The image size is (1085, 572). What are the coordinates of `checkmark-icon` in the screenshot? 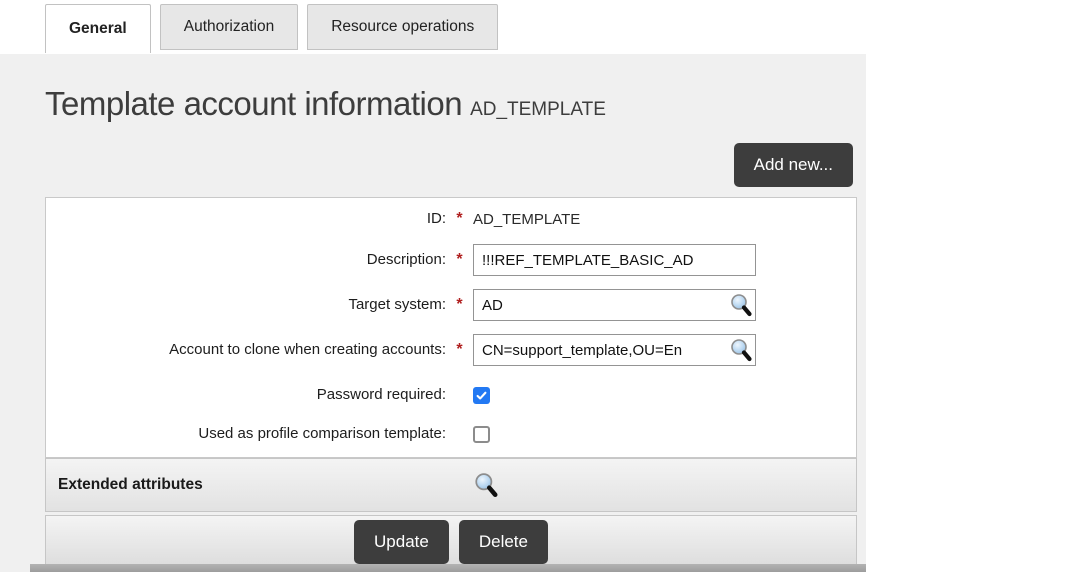 It's located at (481, 395).